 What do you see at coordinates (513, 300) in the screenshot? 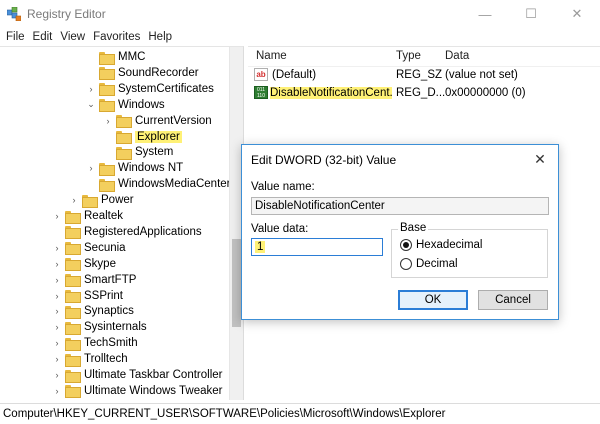
I see `cancel-button: Cancel` at bounding box center [513, 300].